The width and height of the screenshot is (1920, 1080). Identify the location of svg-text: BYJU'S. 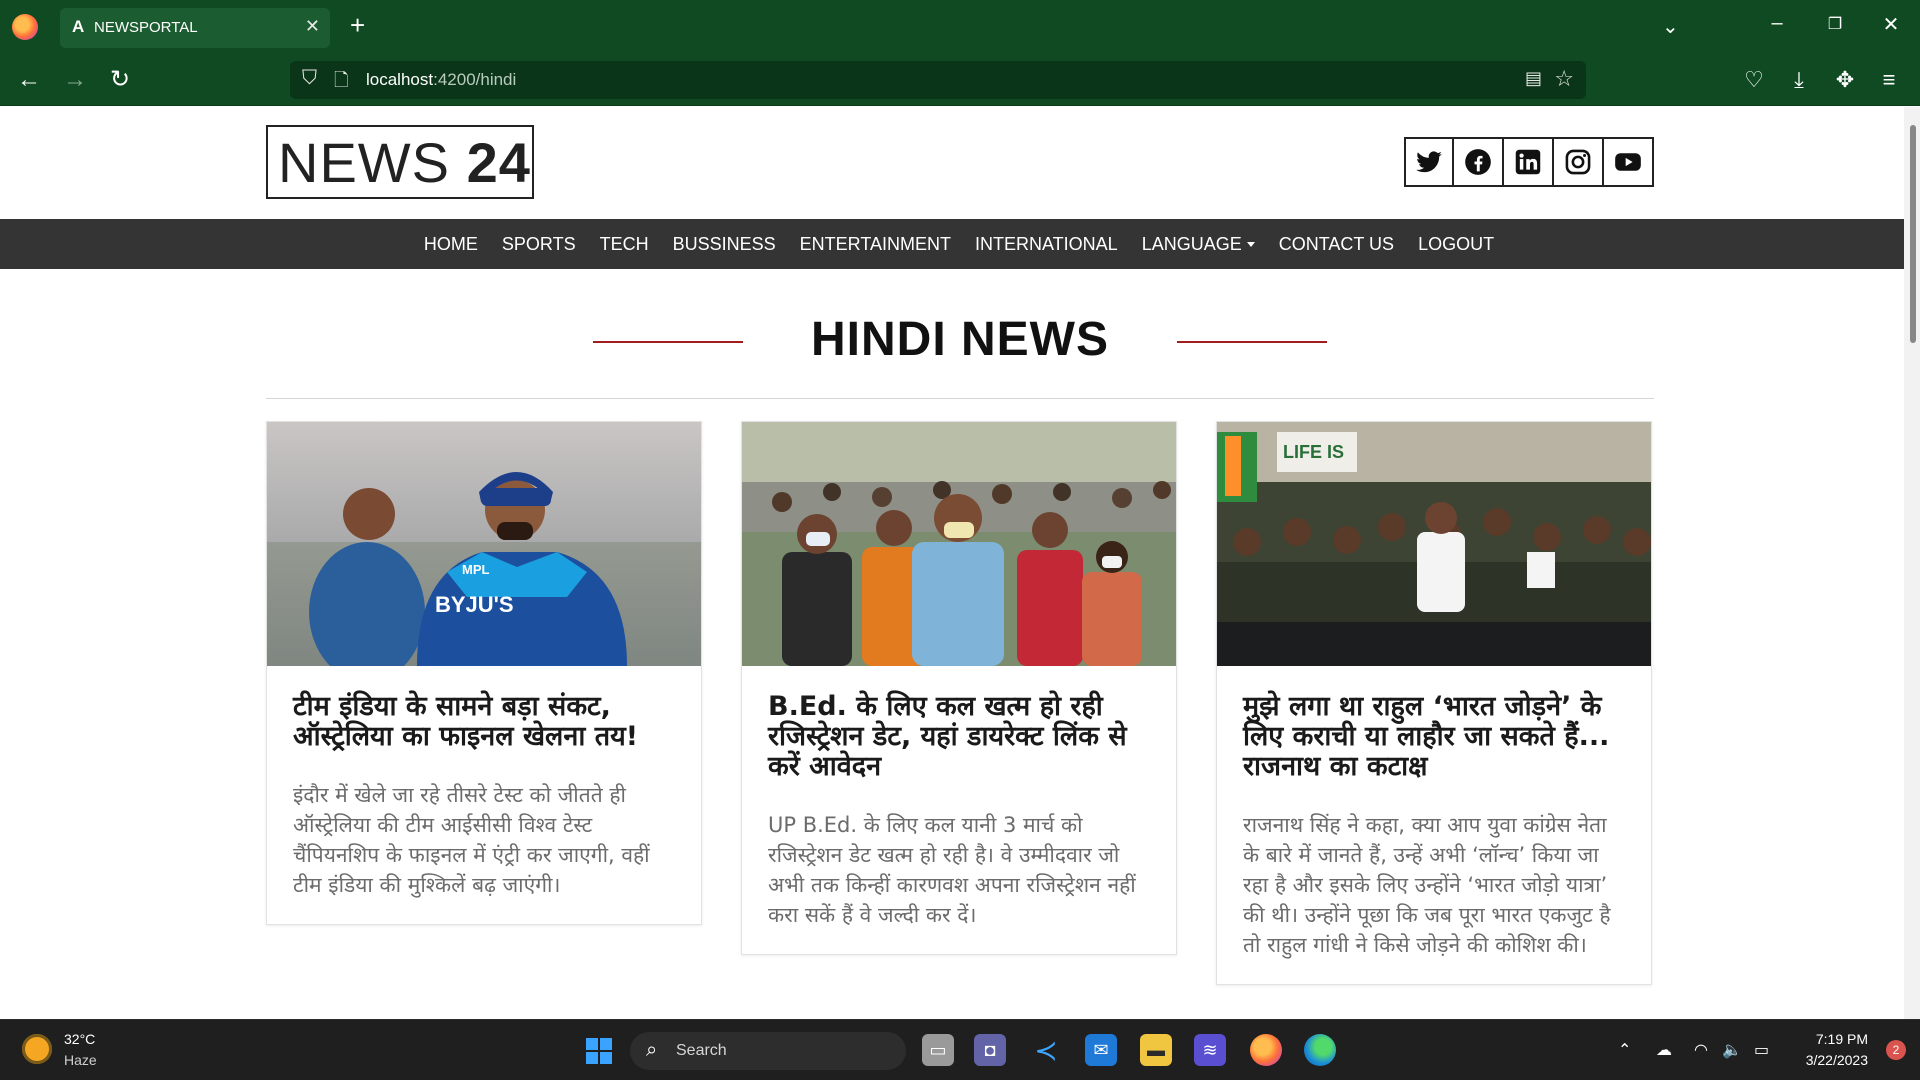
(474, 604).